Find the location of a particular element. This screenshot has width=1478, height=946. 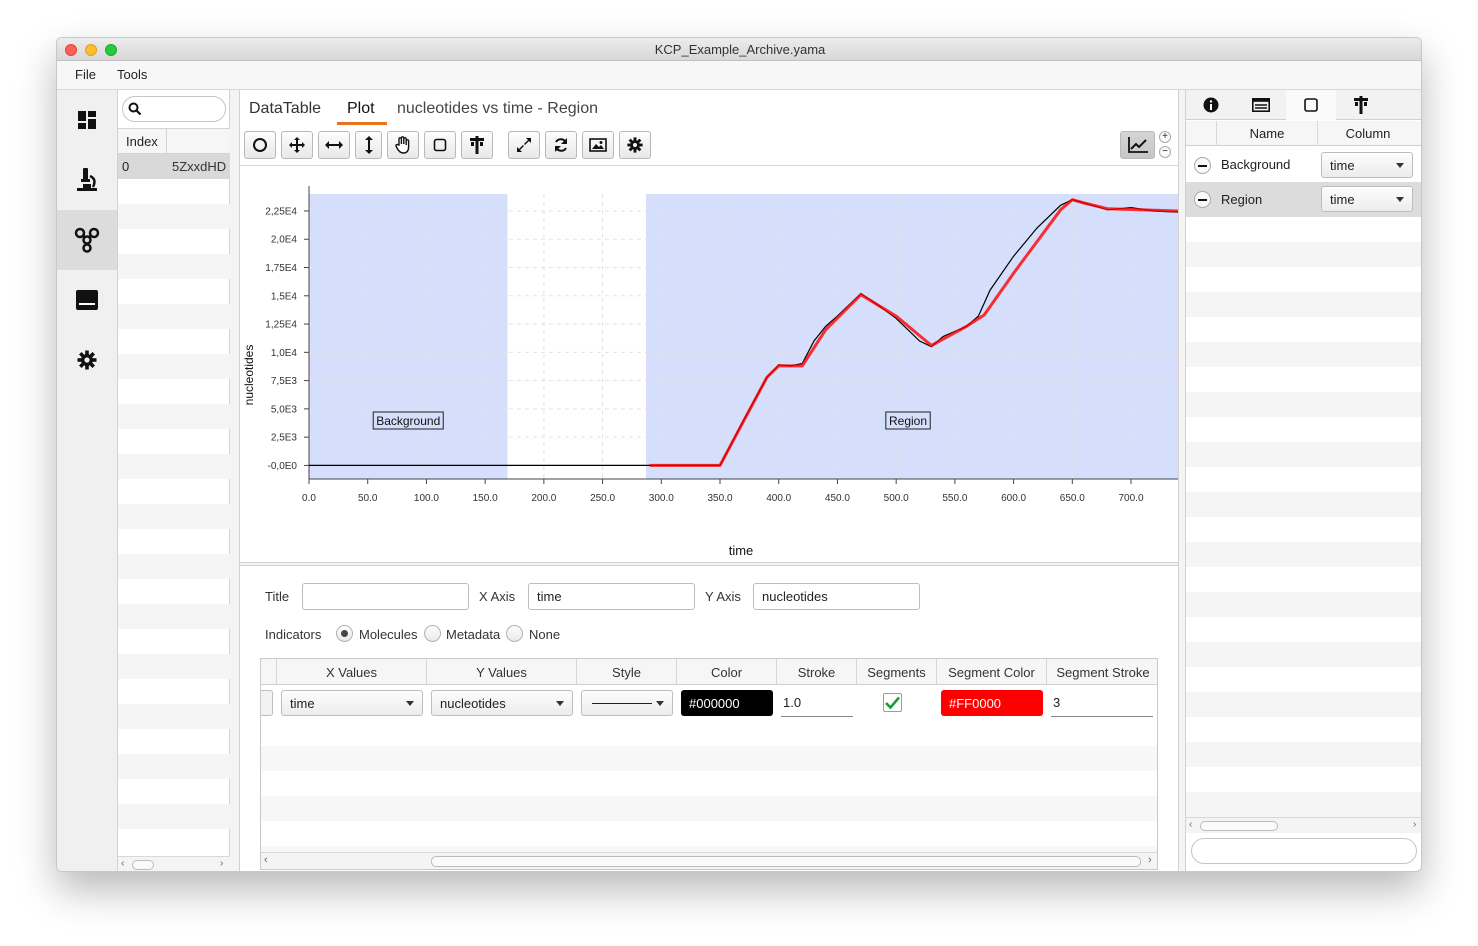

vertical-arrows-icon is located at coordinates (368, 145).